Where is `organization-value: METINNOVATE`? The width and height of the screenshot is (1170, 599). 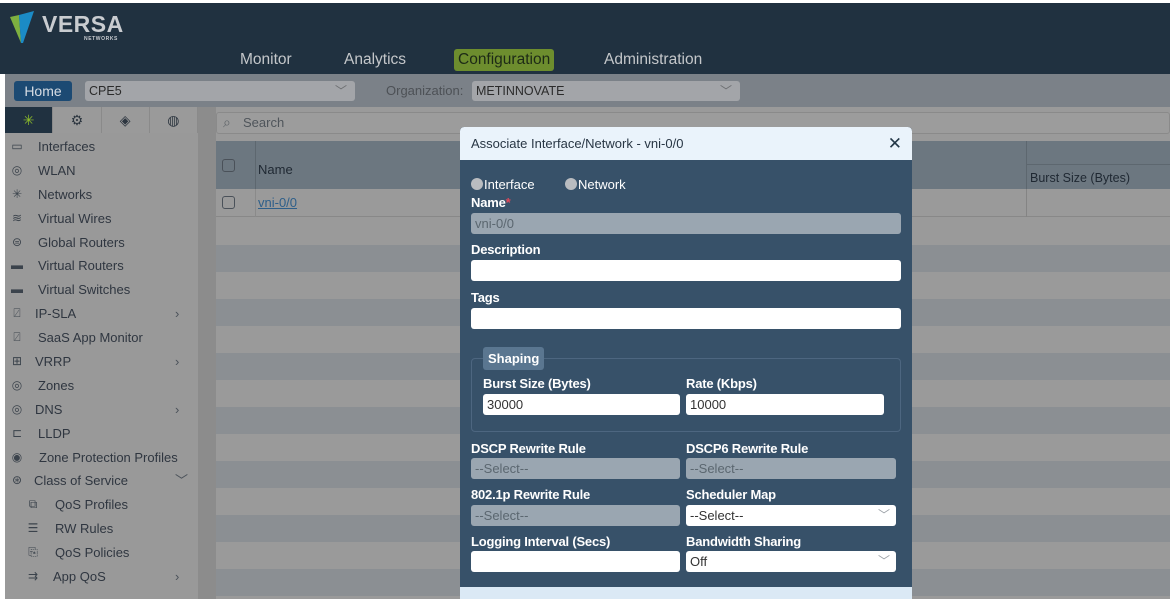 organization-value: METINNOVATE is located at coordinates (520, 91).